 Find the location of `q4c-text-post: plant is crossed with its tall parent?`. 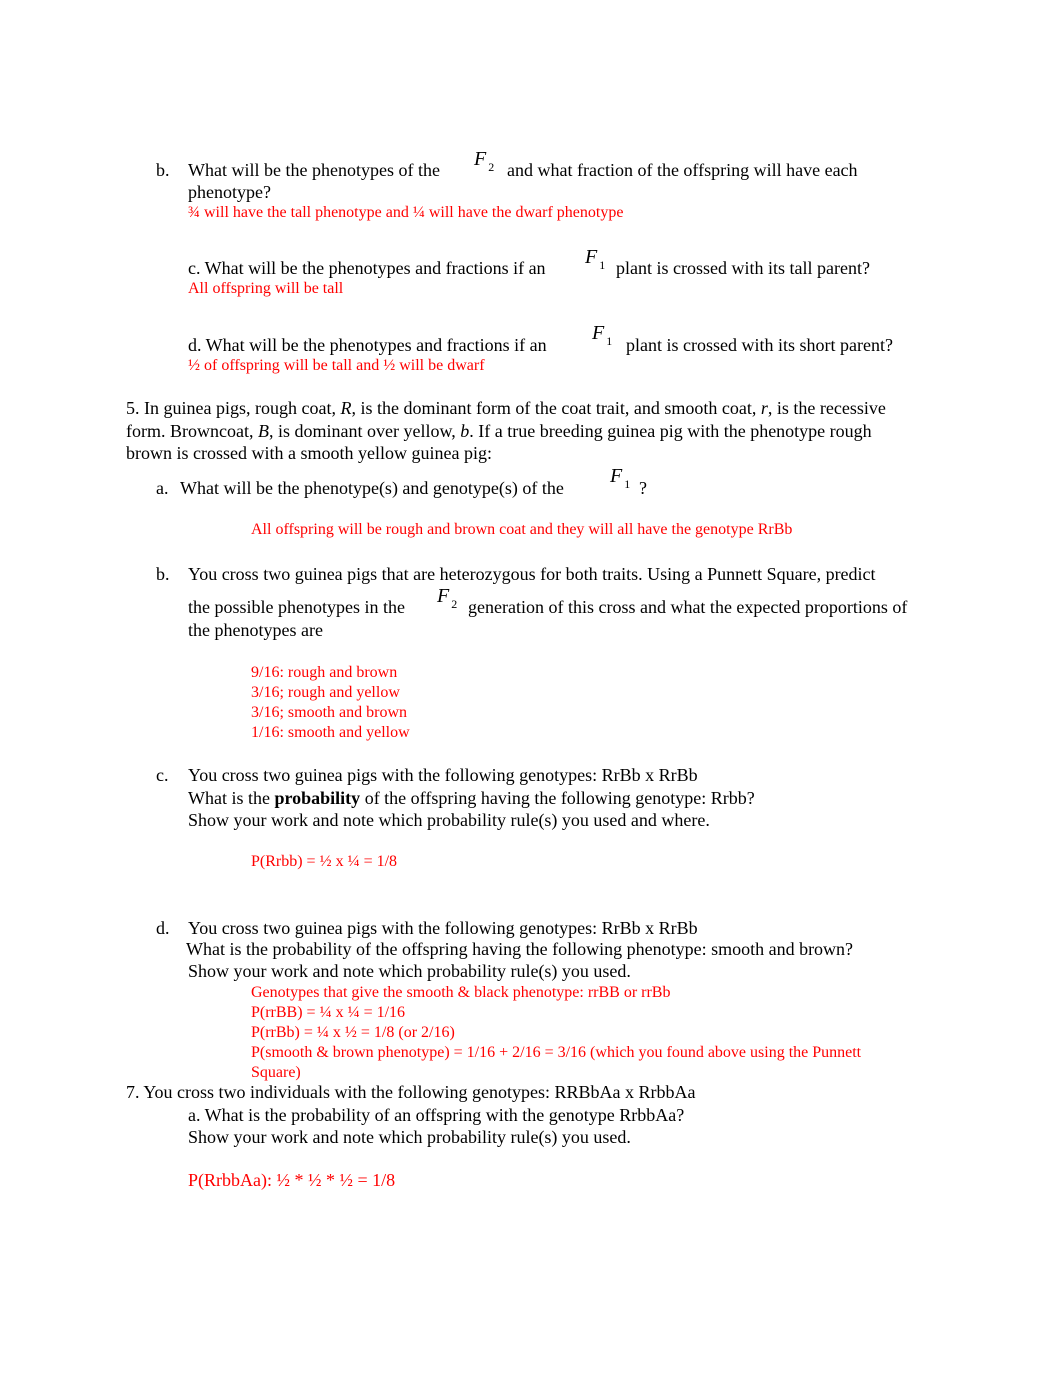

q4c-text-post: plant is crossed with its tall parent? is located at coordinates (743, 268).